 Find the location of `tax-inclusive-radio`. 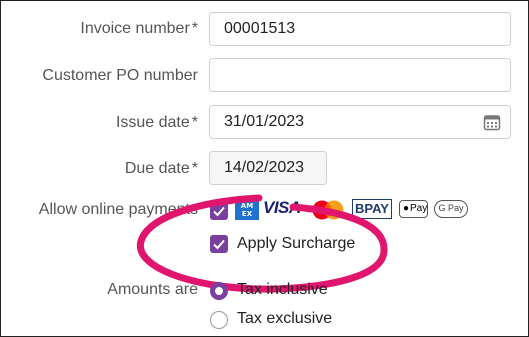

tax-inclusive-radio is located at coordinates (219, 291).